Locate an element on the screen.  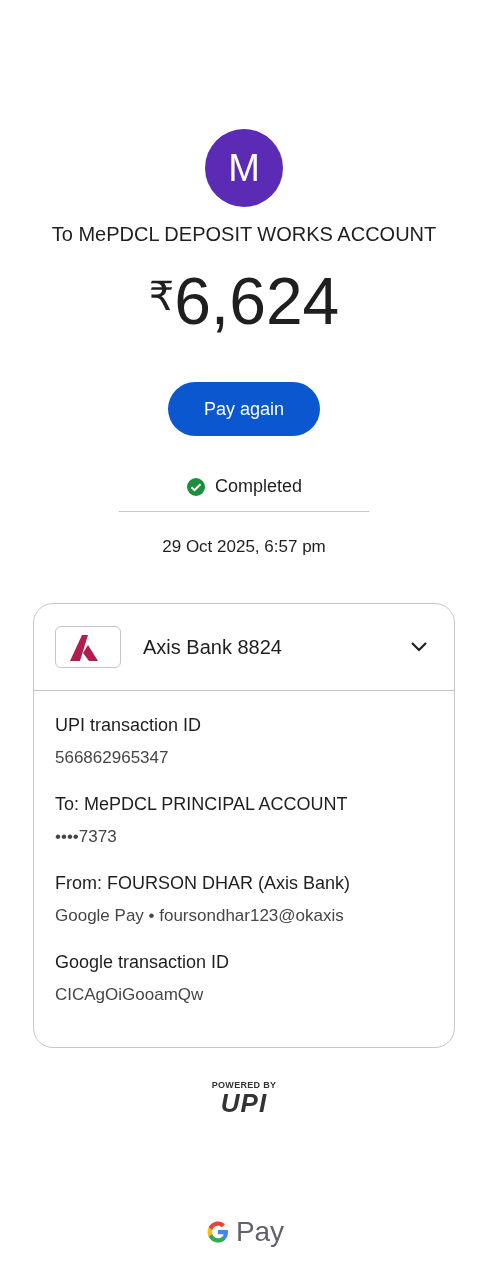
detail-label: To: MePDCL PRINCIPAL ACCOUNT is located at coordinates (202, 804).